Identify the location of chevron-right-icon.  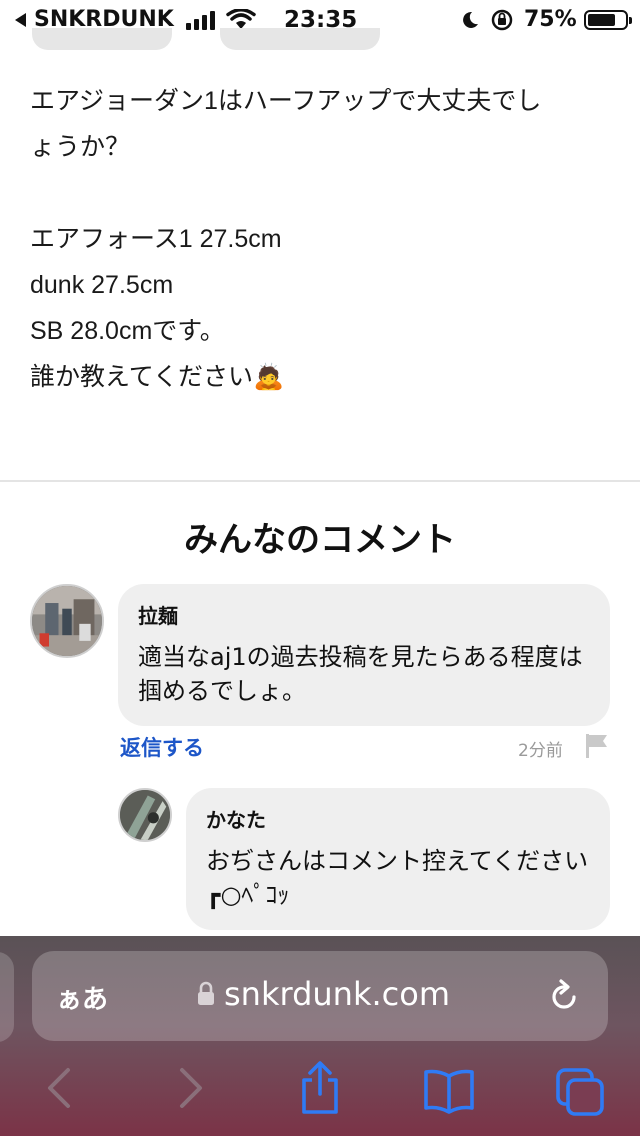
(191, 1088).